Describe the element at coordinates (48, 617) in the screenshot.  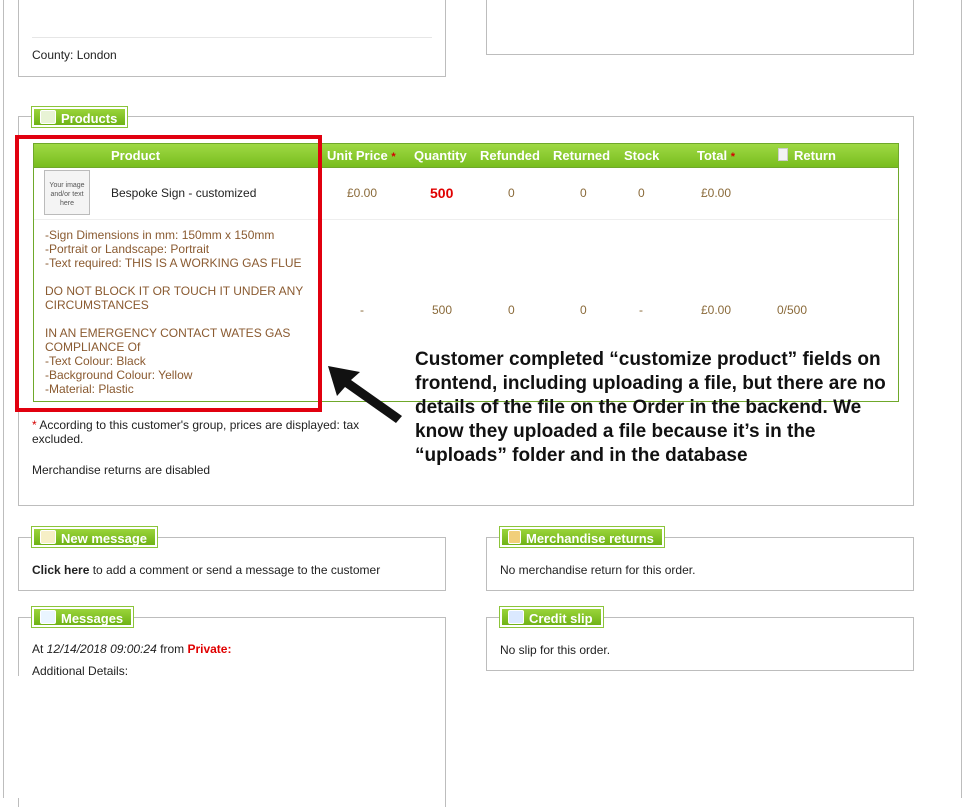
I see `mail-icon` at that location.